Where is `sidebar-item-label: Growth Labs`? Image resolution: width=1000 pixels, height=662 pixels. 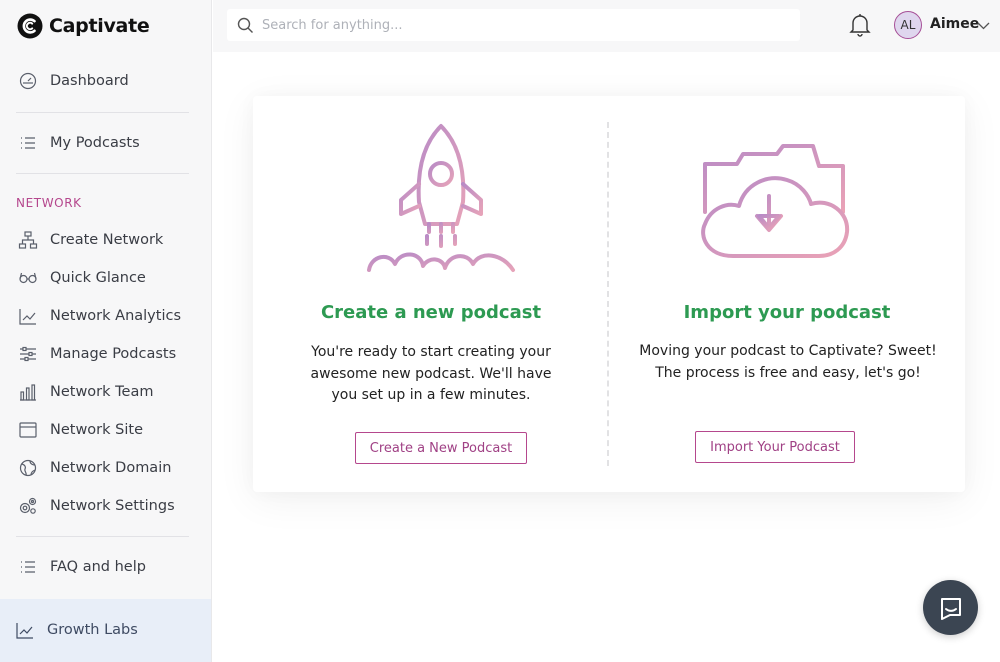
sidebar-item-label: Growth Labs is located at coordinates (92, 630).